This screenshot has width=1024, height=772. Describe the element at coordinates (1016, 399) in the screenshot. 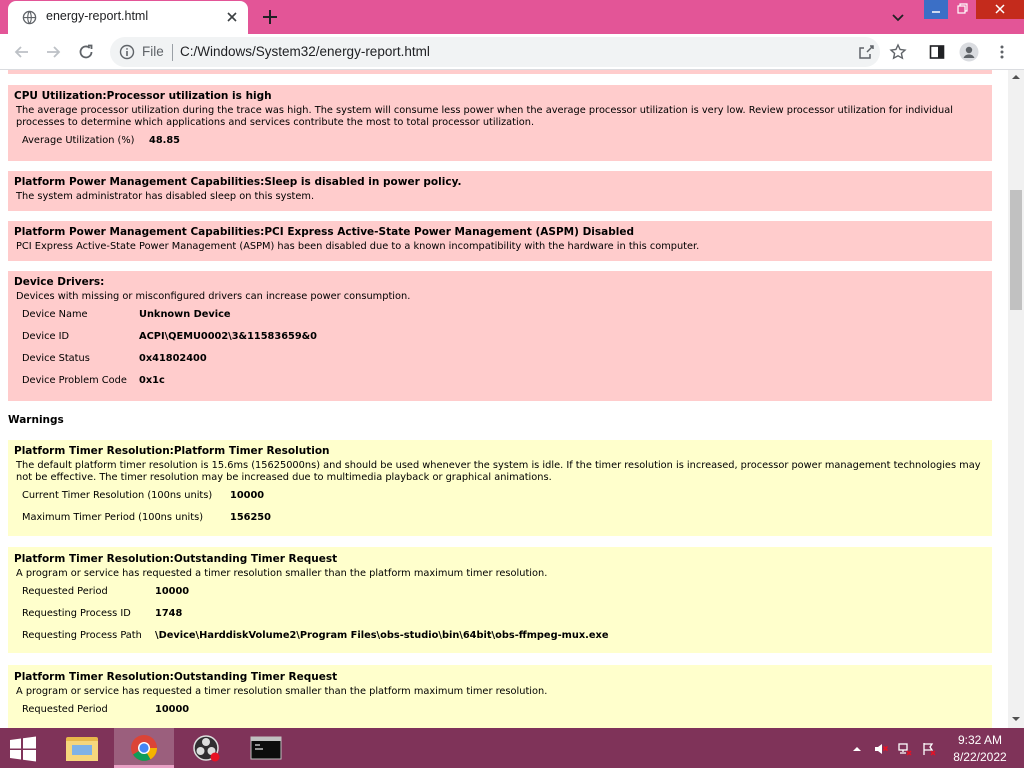

I see `page-scrollbar` at that location.